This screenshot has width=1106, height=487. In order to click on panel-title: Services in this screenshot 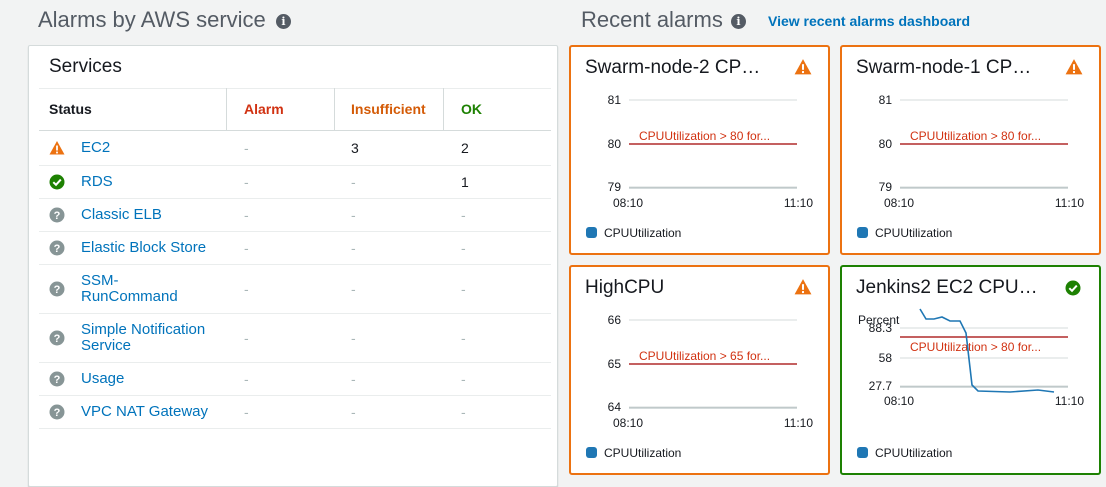, I will do `click(85, 66)`.